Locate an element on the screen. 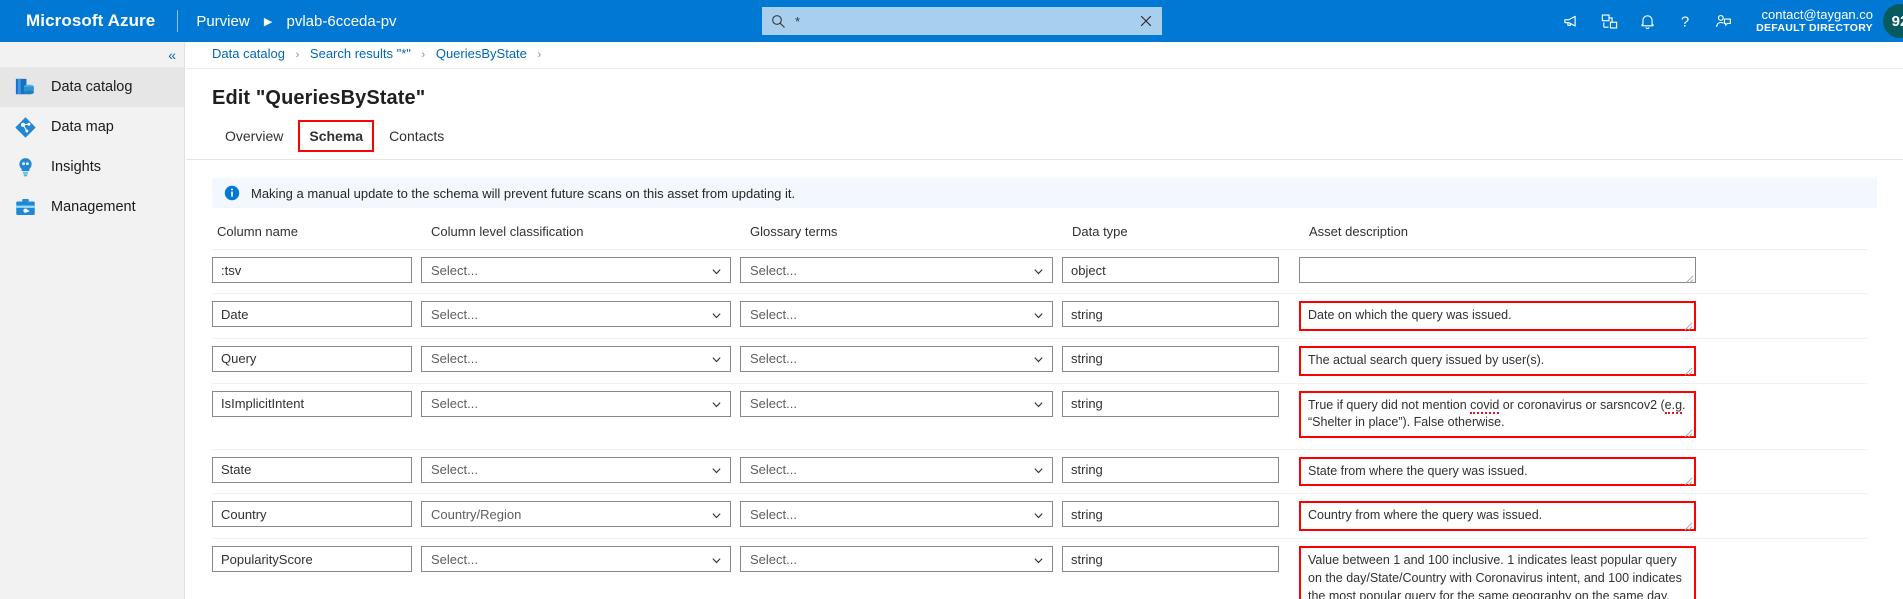  column-name-input: Query is located at coordinates (312, 358).